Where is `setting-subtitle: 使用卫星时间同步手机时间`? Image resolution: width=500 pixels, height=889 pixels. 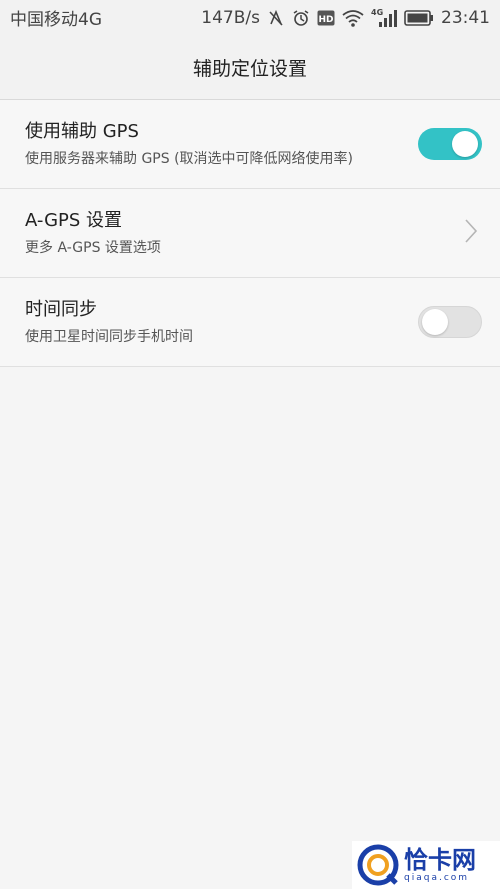
setting-subtitle: 使用卫星时间同步手机时间 is located at coordinates (109, 337).